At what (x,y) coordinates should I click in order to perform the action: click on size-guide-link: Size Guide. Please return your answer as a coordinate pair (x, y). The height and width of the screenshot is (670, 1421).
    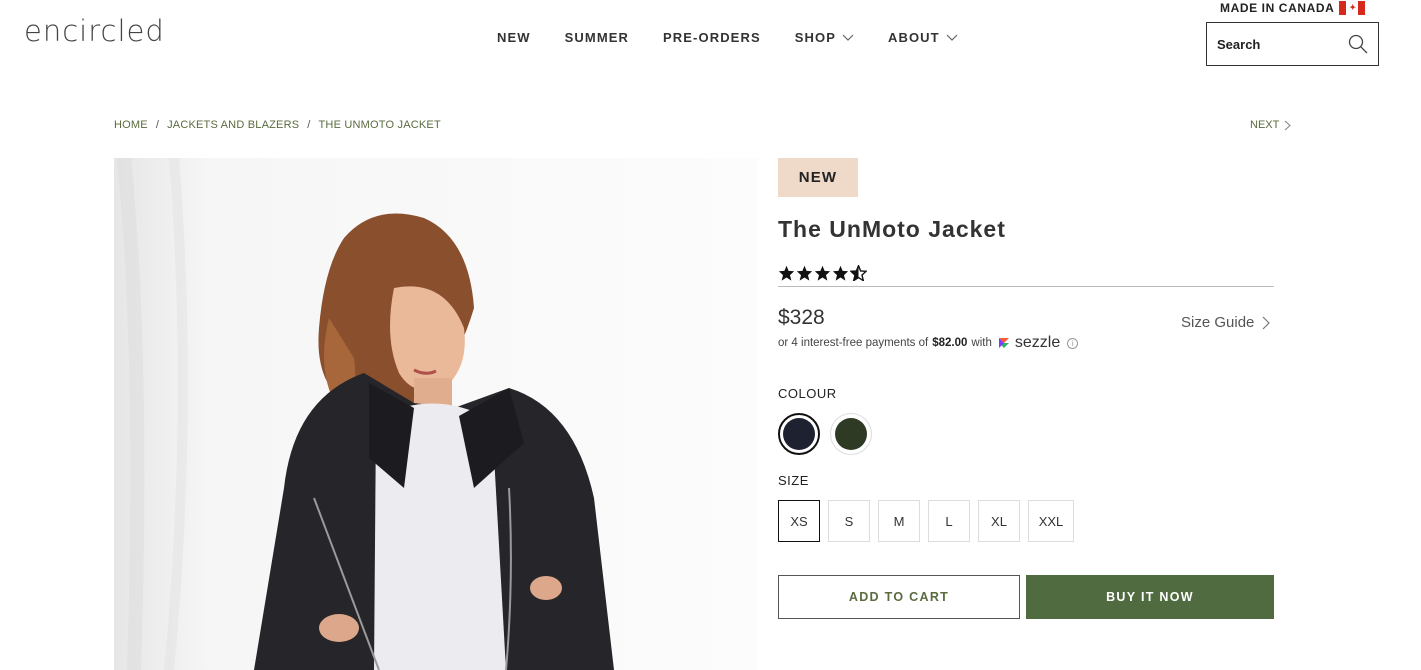
    Looking at the image, I should click on (1226, 322).